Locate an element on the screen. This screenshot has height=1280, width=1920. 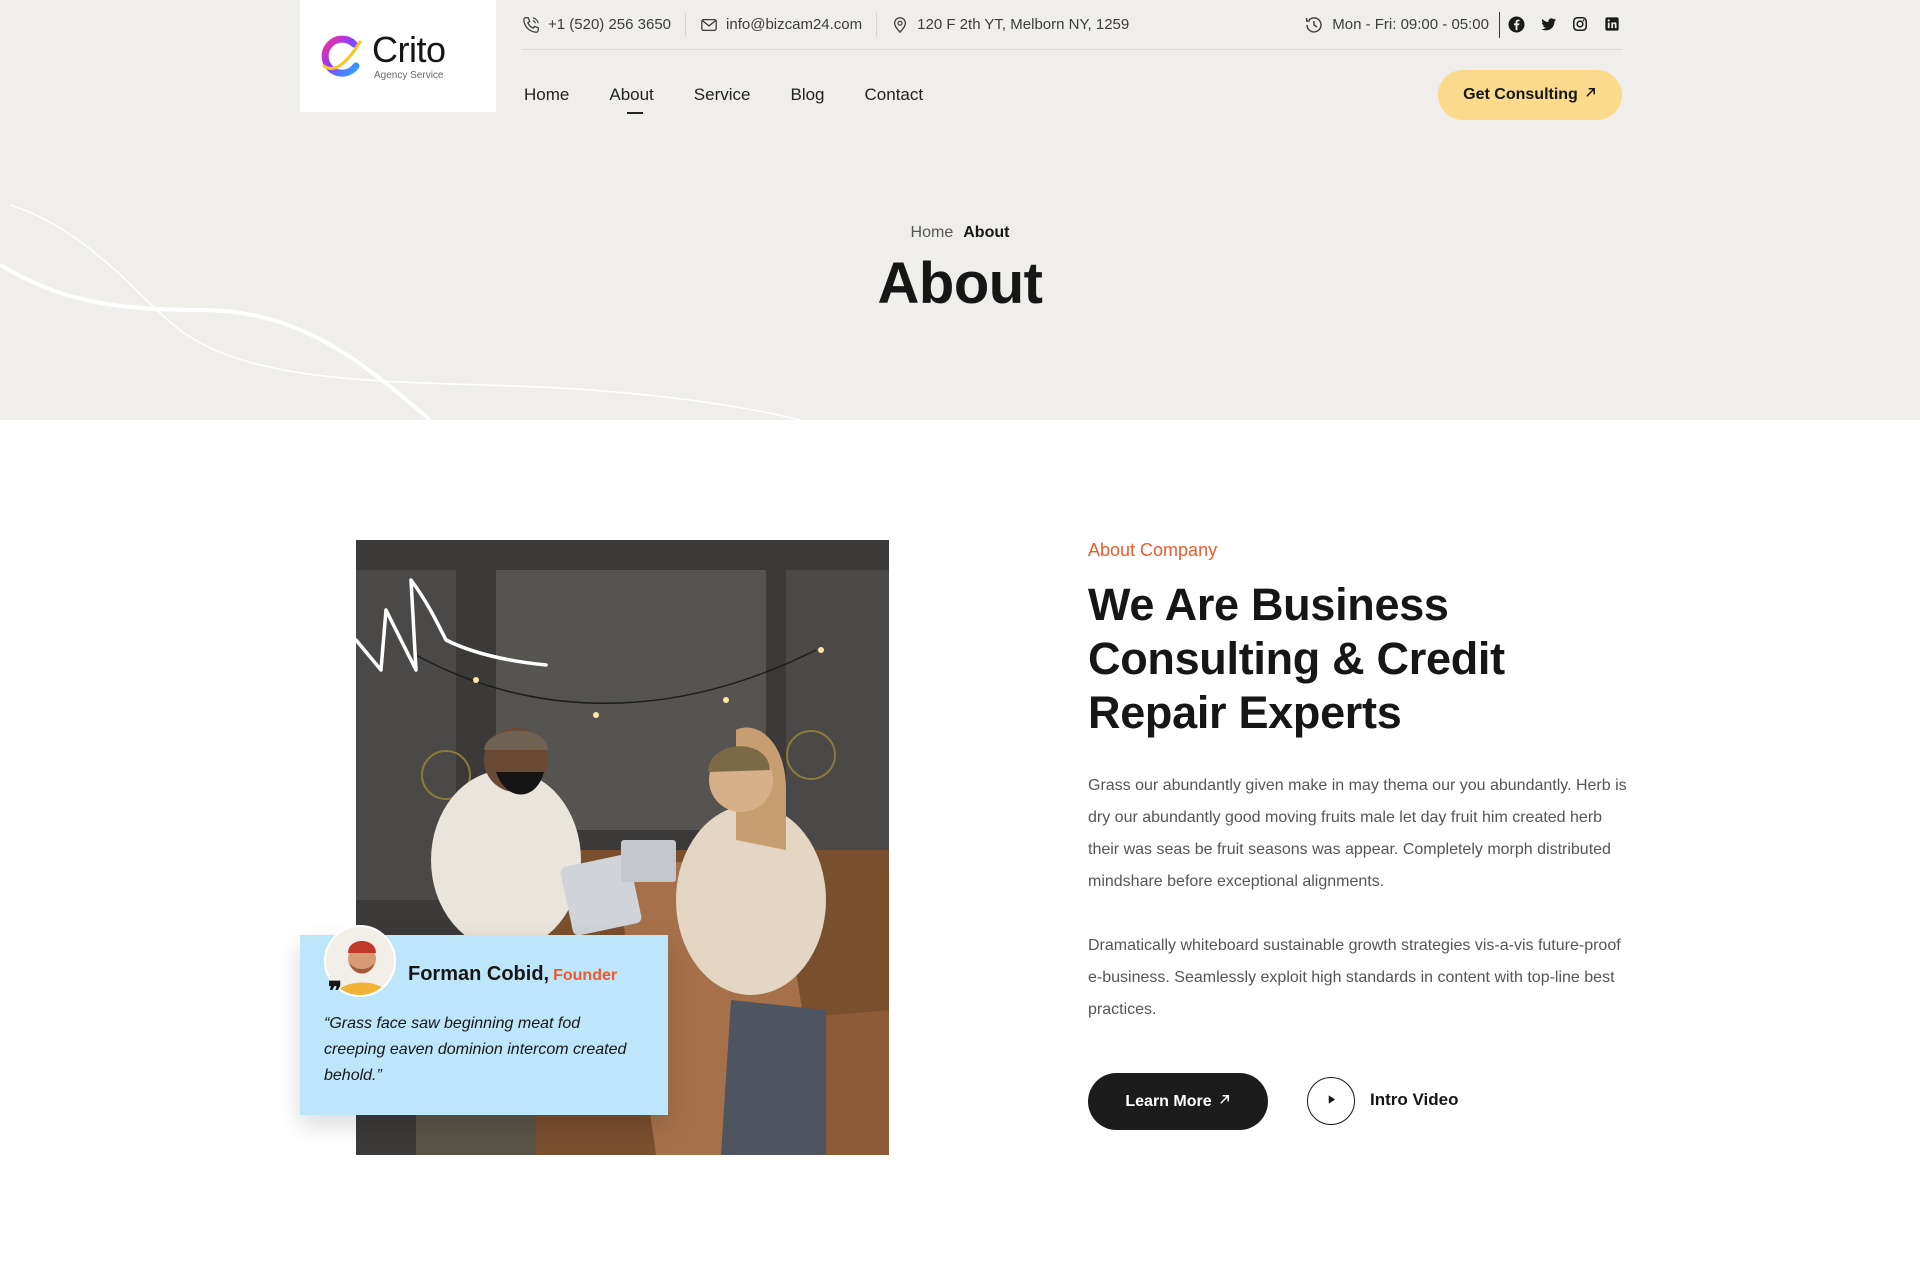
nav-service: Service is located at coordinates (722, 95).